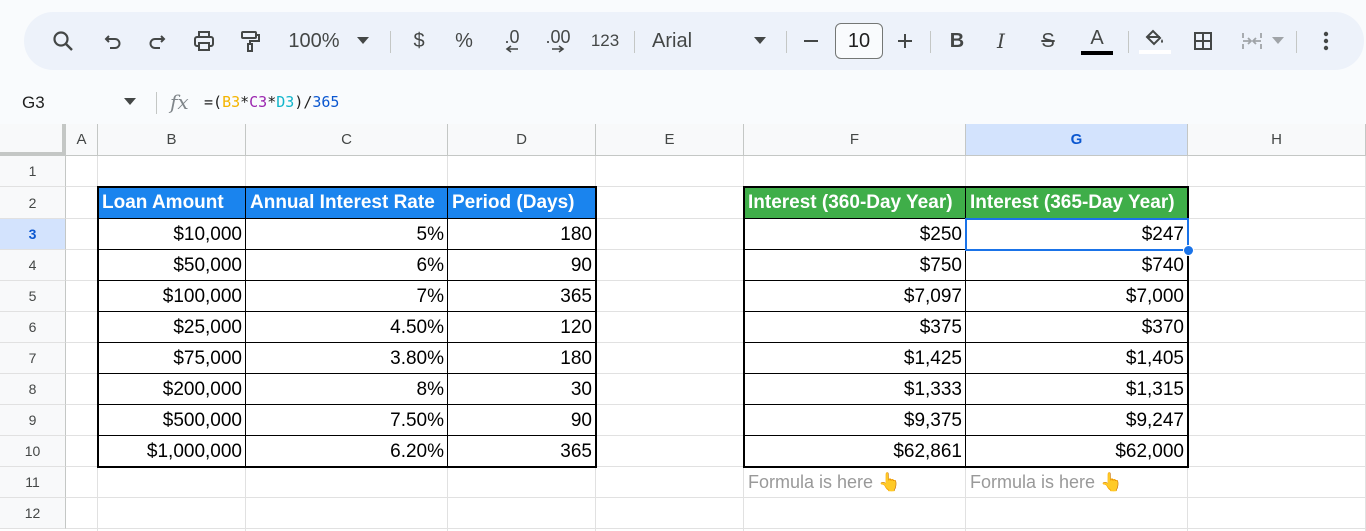  I want to click on table-cell: $1,425, so click(855, 358).